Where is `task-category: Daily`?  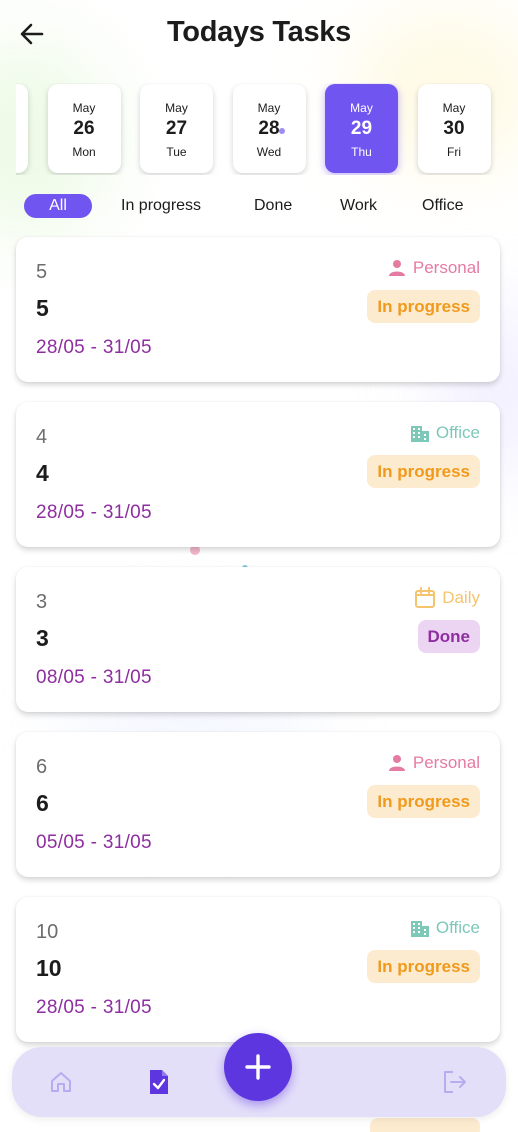 task-category: Daily is located at coordinates (447, 598).